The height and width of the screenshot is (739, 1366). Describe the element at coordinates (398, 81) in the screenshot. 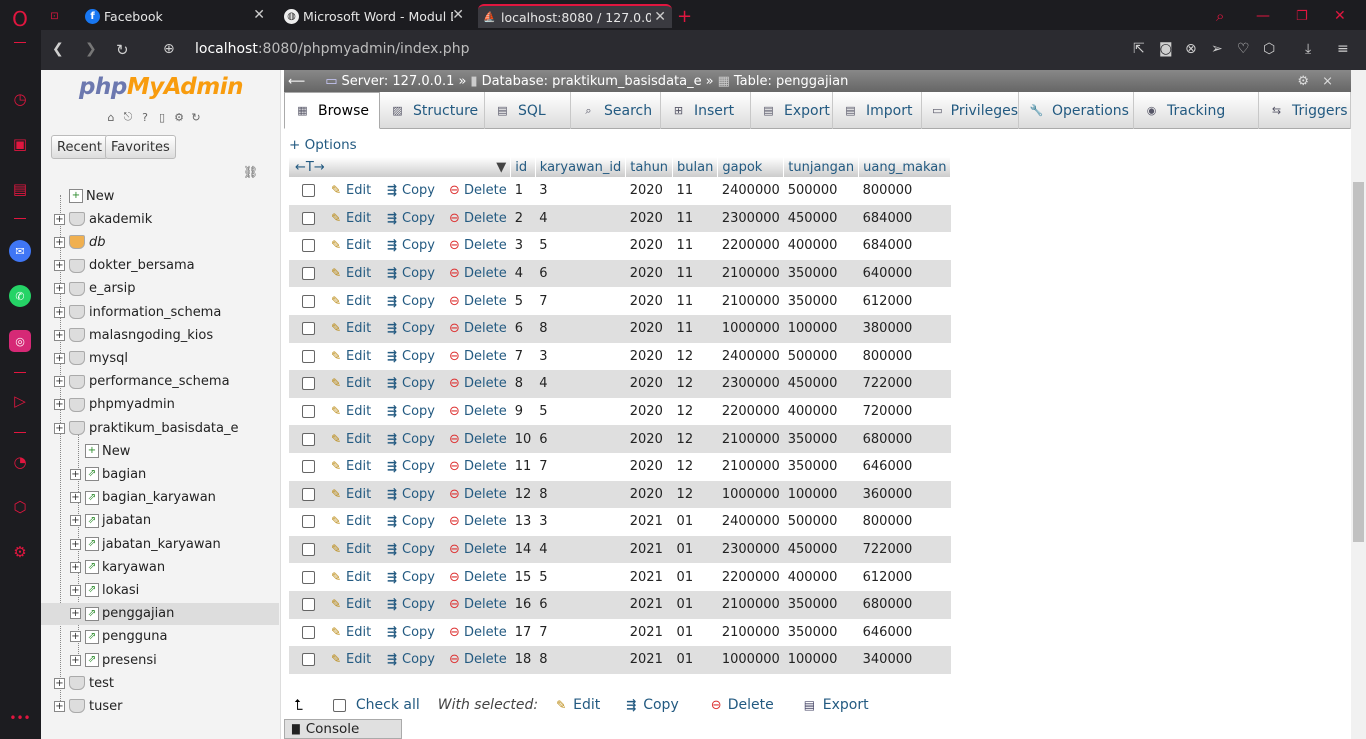

I see `breadcrumb-server: Server: 127.0.0.1` at that location.